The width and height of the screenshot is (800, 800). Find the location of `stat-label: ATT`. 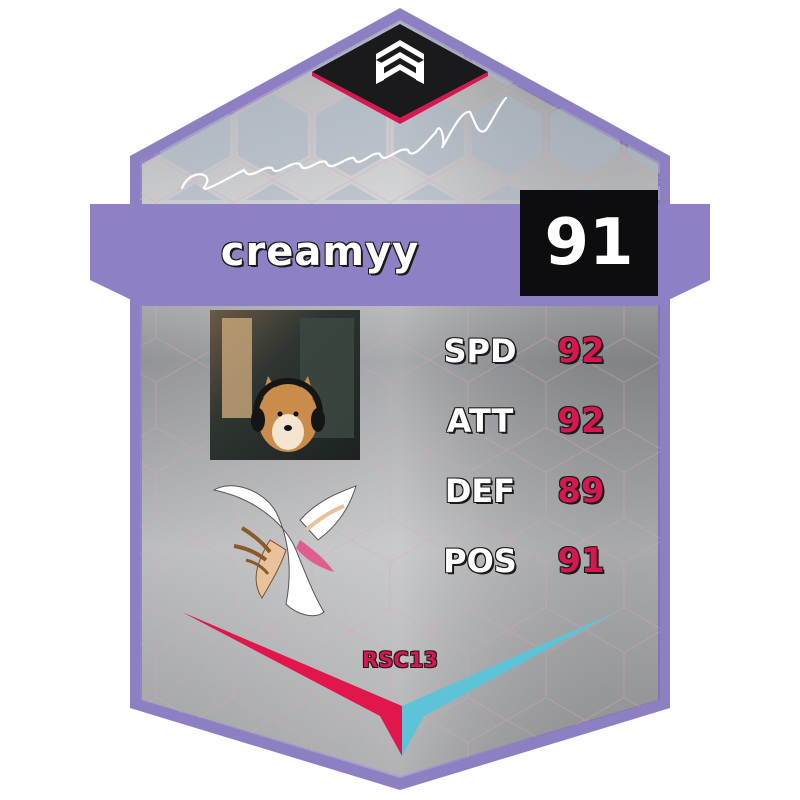

stat-label: ATT is located at coordinates (480, 421).